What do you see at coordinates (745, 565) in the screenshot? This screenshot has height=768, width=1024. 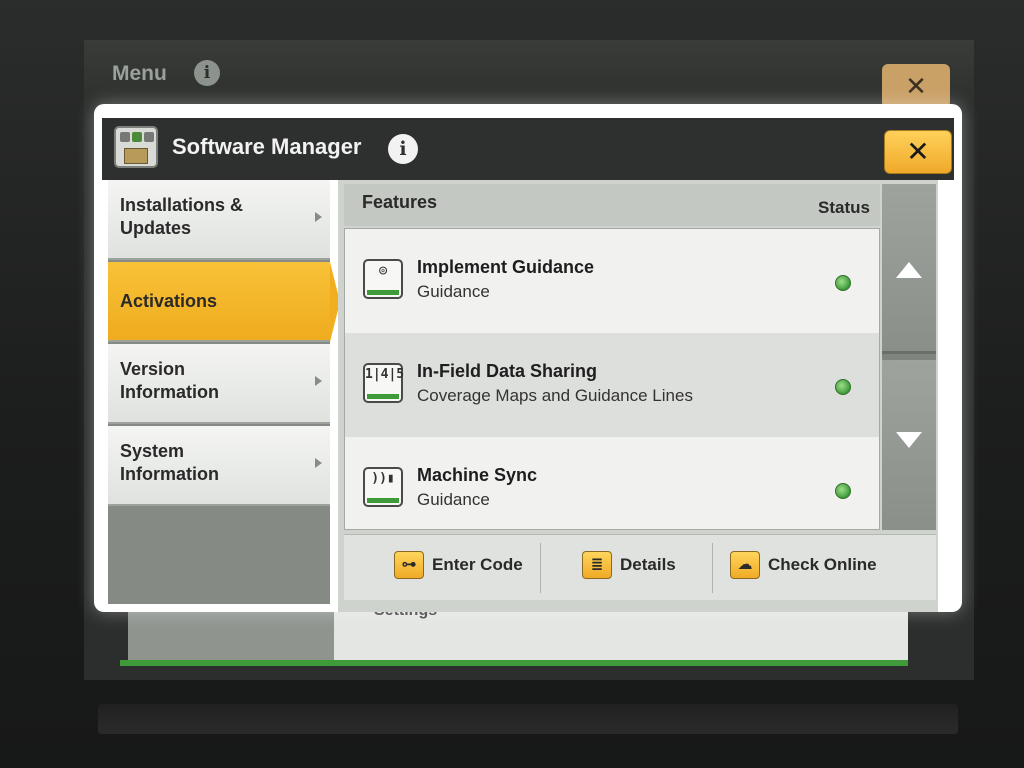 I see `cloud-download-icon: ☁` at bounding box center [745, 565].